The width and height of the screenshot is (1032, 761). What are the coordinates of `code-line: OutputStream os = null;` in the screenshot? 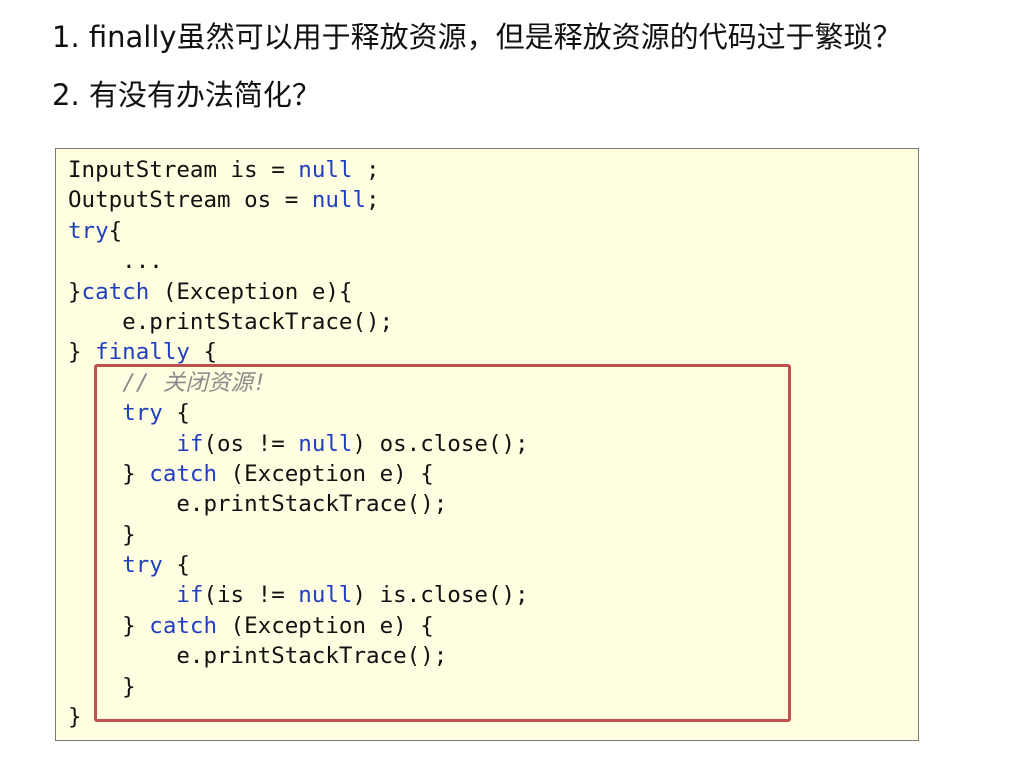 It's located at (298, 200).